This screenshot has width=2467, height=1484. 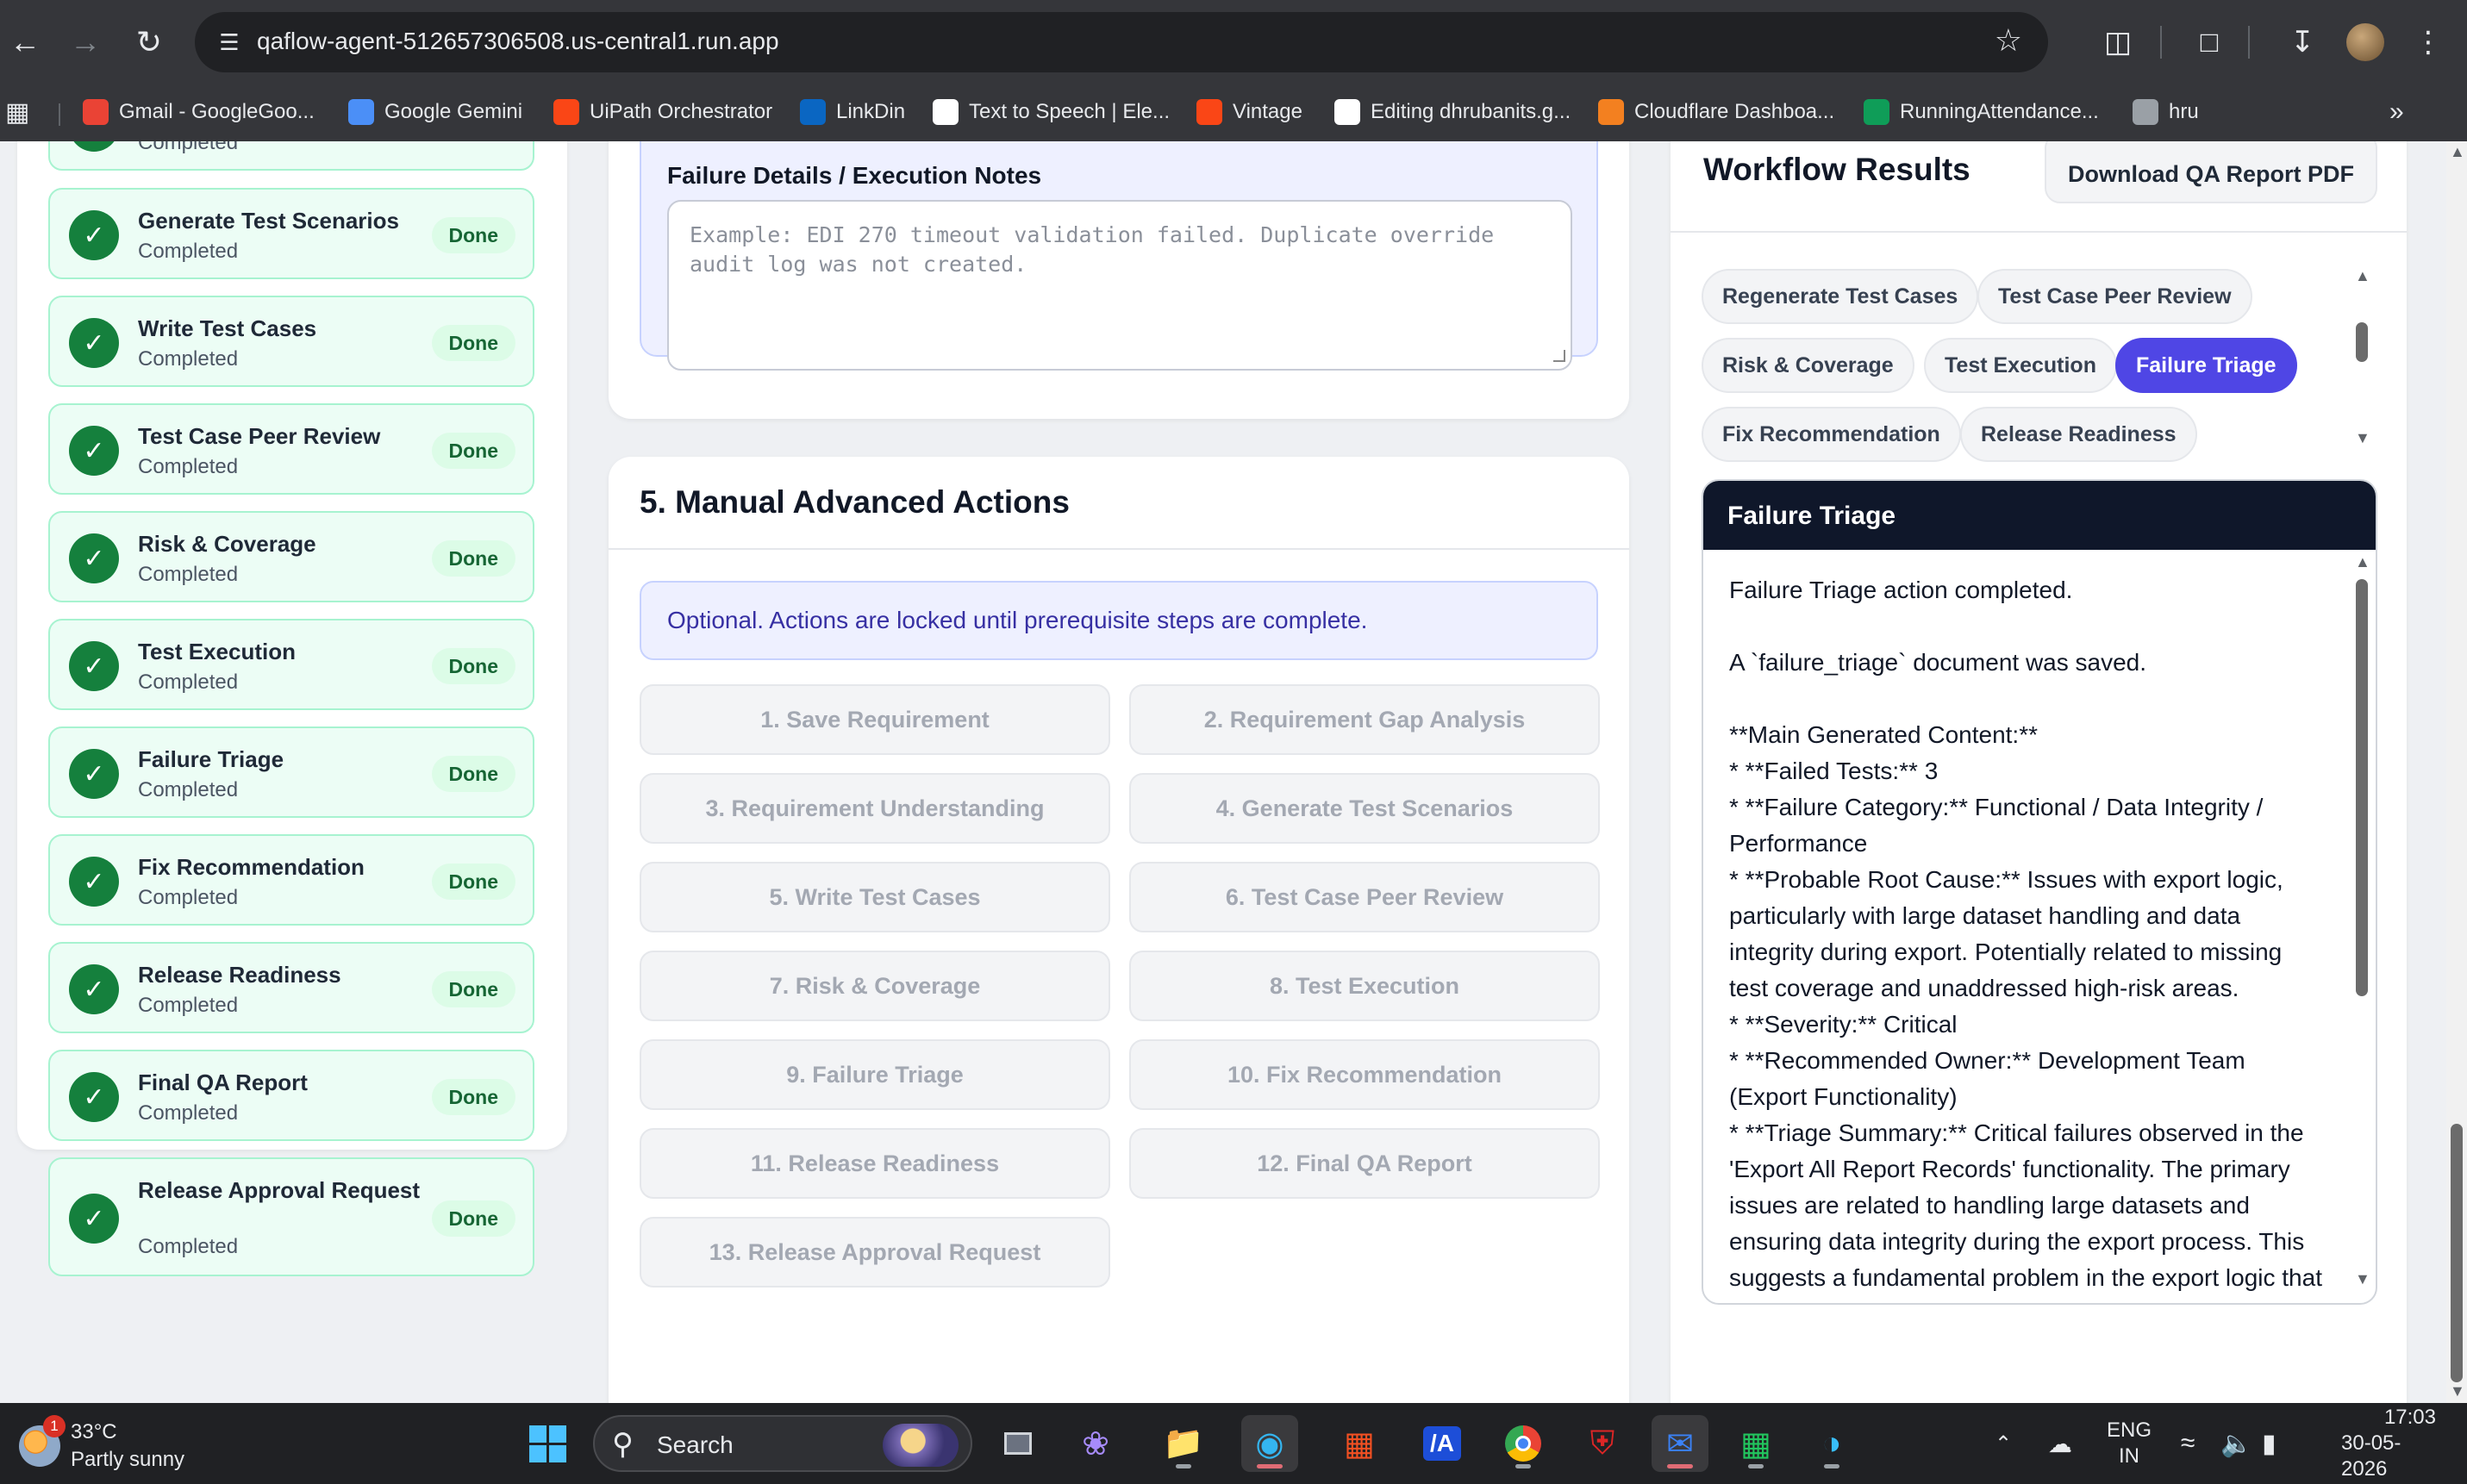 I want to click on clock-date: 30-05-2026, so click(x=2371, y=1456).